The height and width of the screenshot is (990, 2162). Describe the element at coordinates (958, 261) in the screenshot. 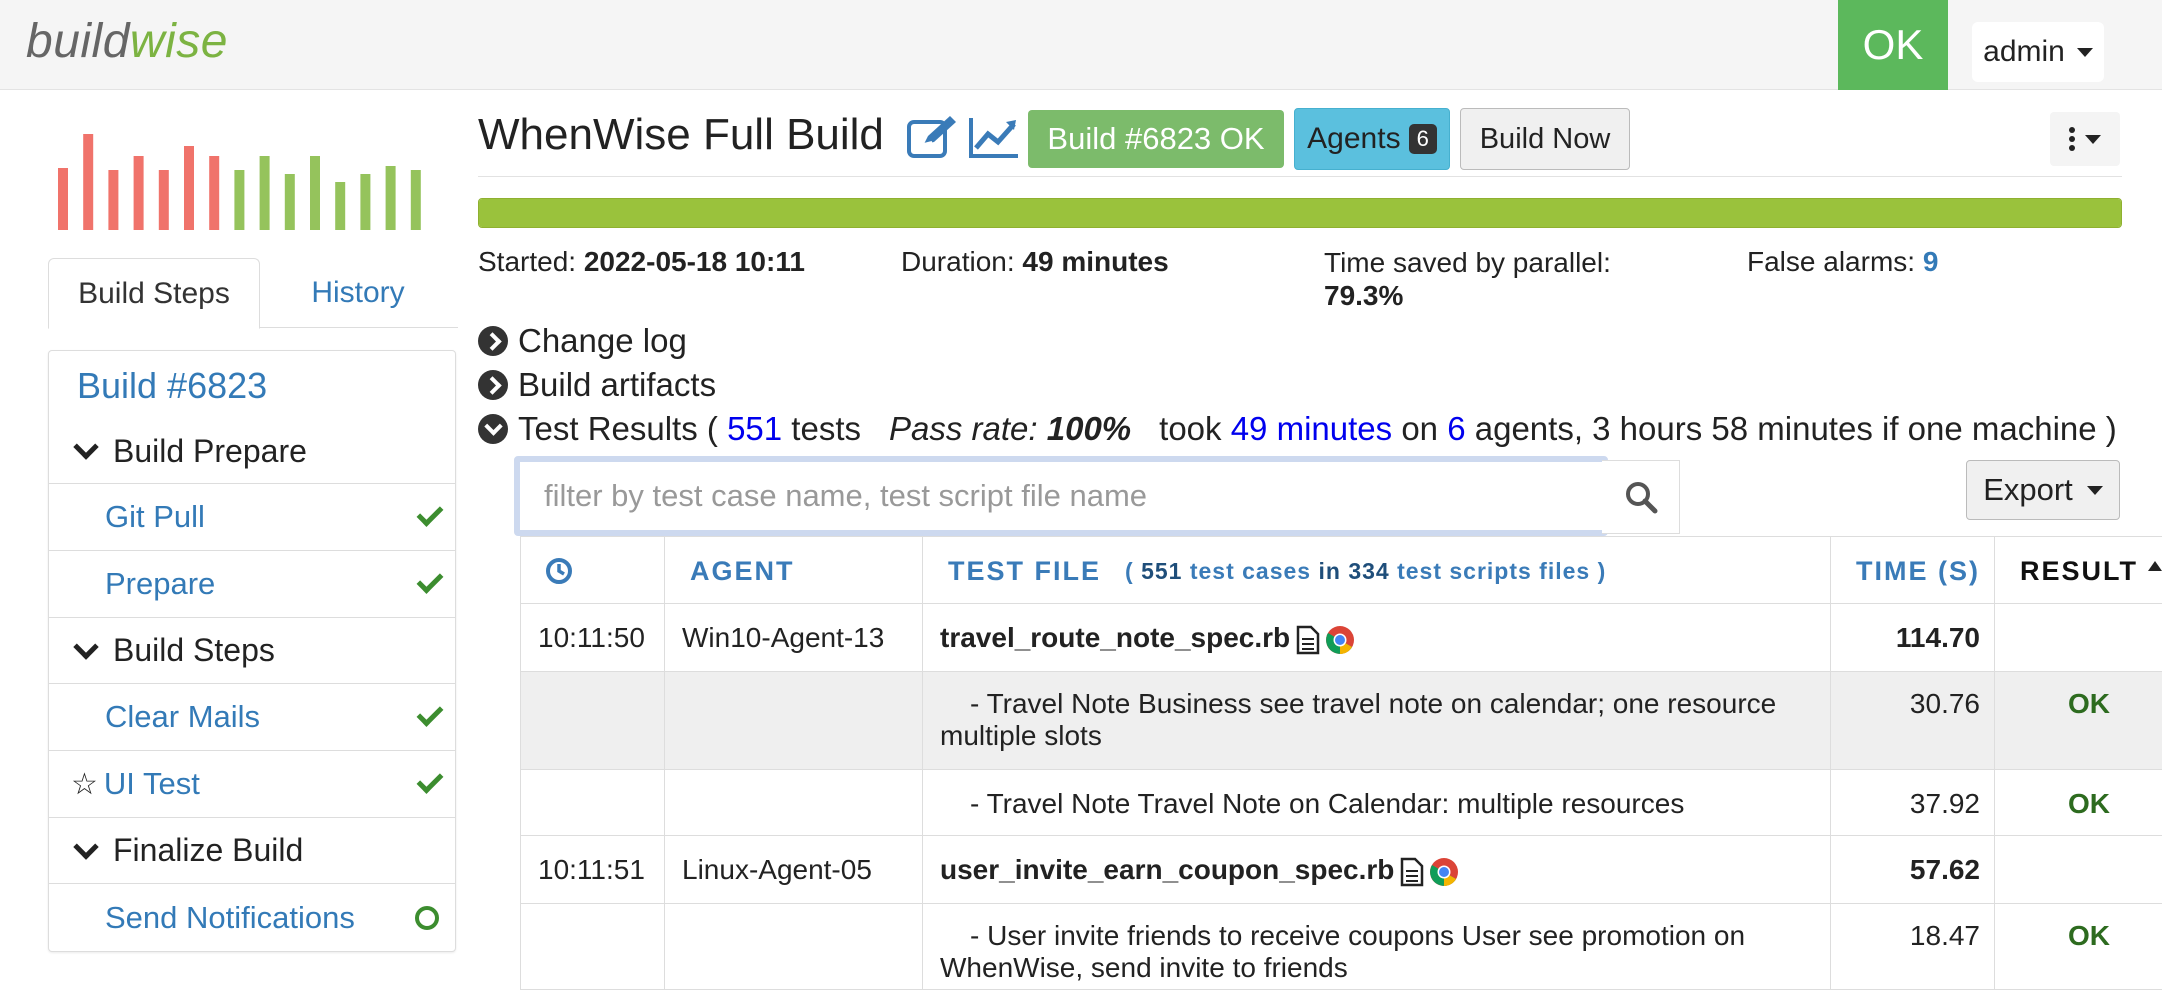

I see `duration-label: Duration:` at that location.